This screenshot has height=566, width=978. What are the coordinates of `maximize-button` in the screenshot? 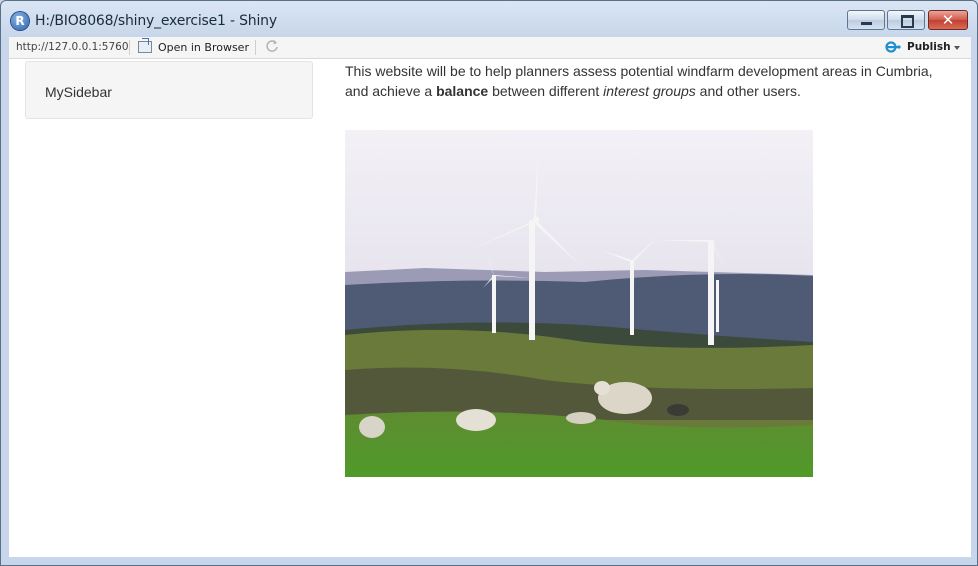 It's located at (906, 20).